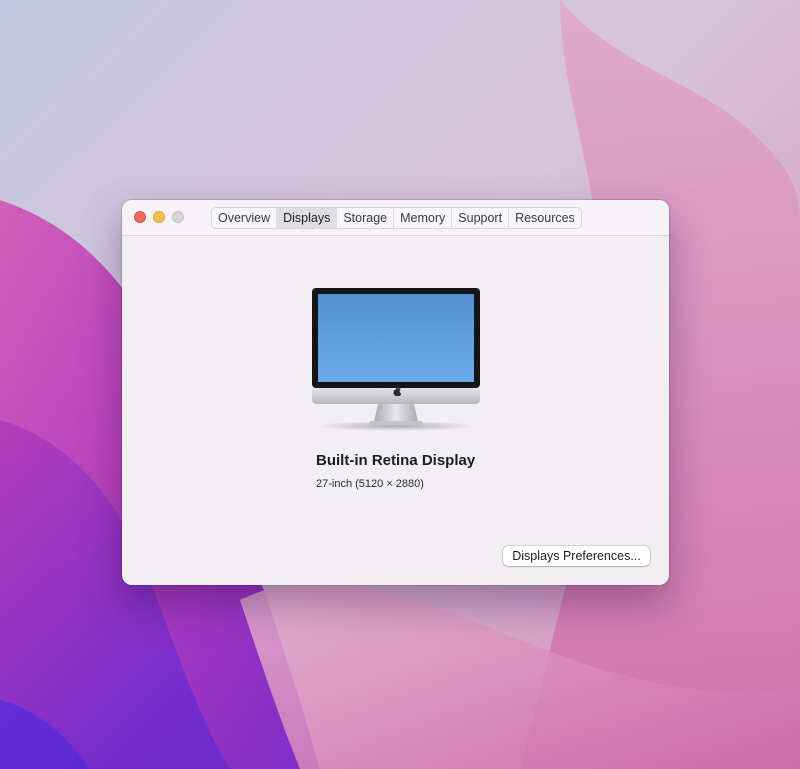 The image size is (800, 769). What do you see at coordinates (396, 359) in the screenshot?
I see `imac-icon` at bounding box center [396, 359].